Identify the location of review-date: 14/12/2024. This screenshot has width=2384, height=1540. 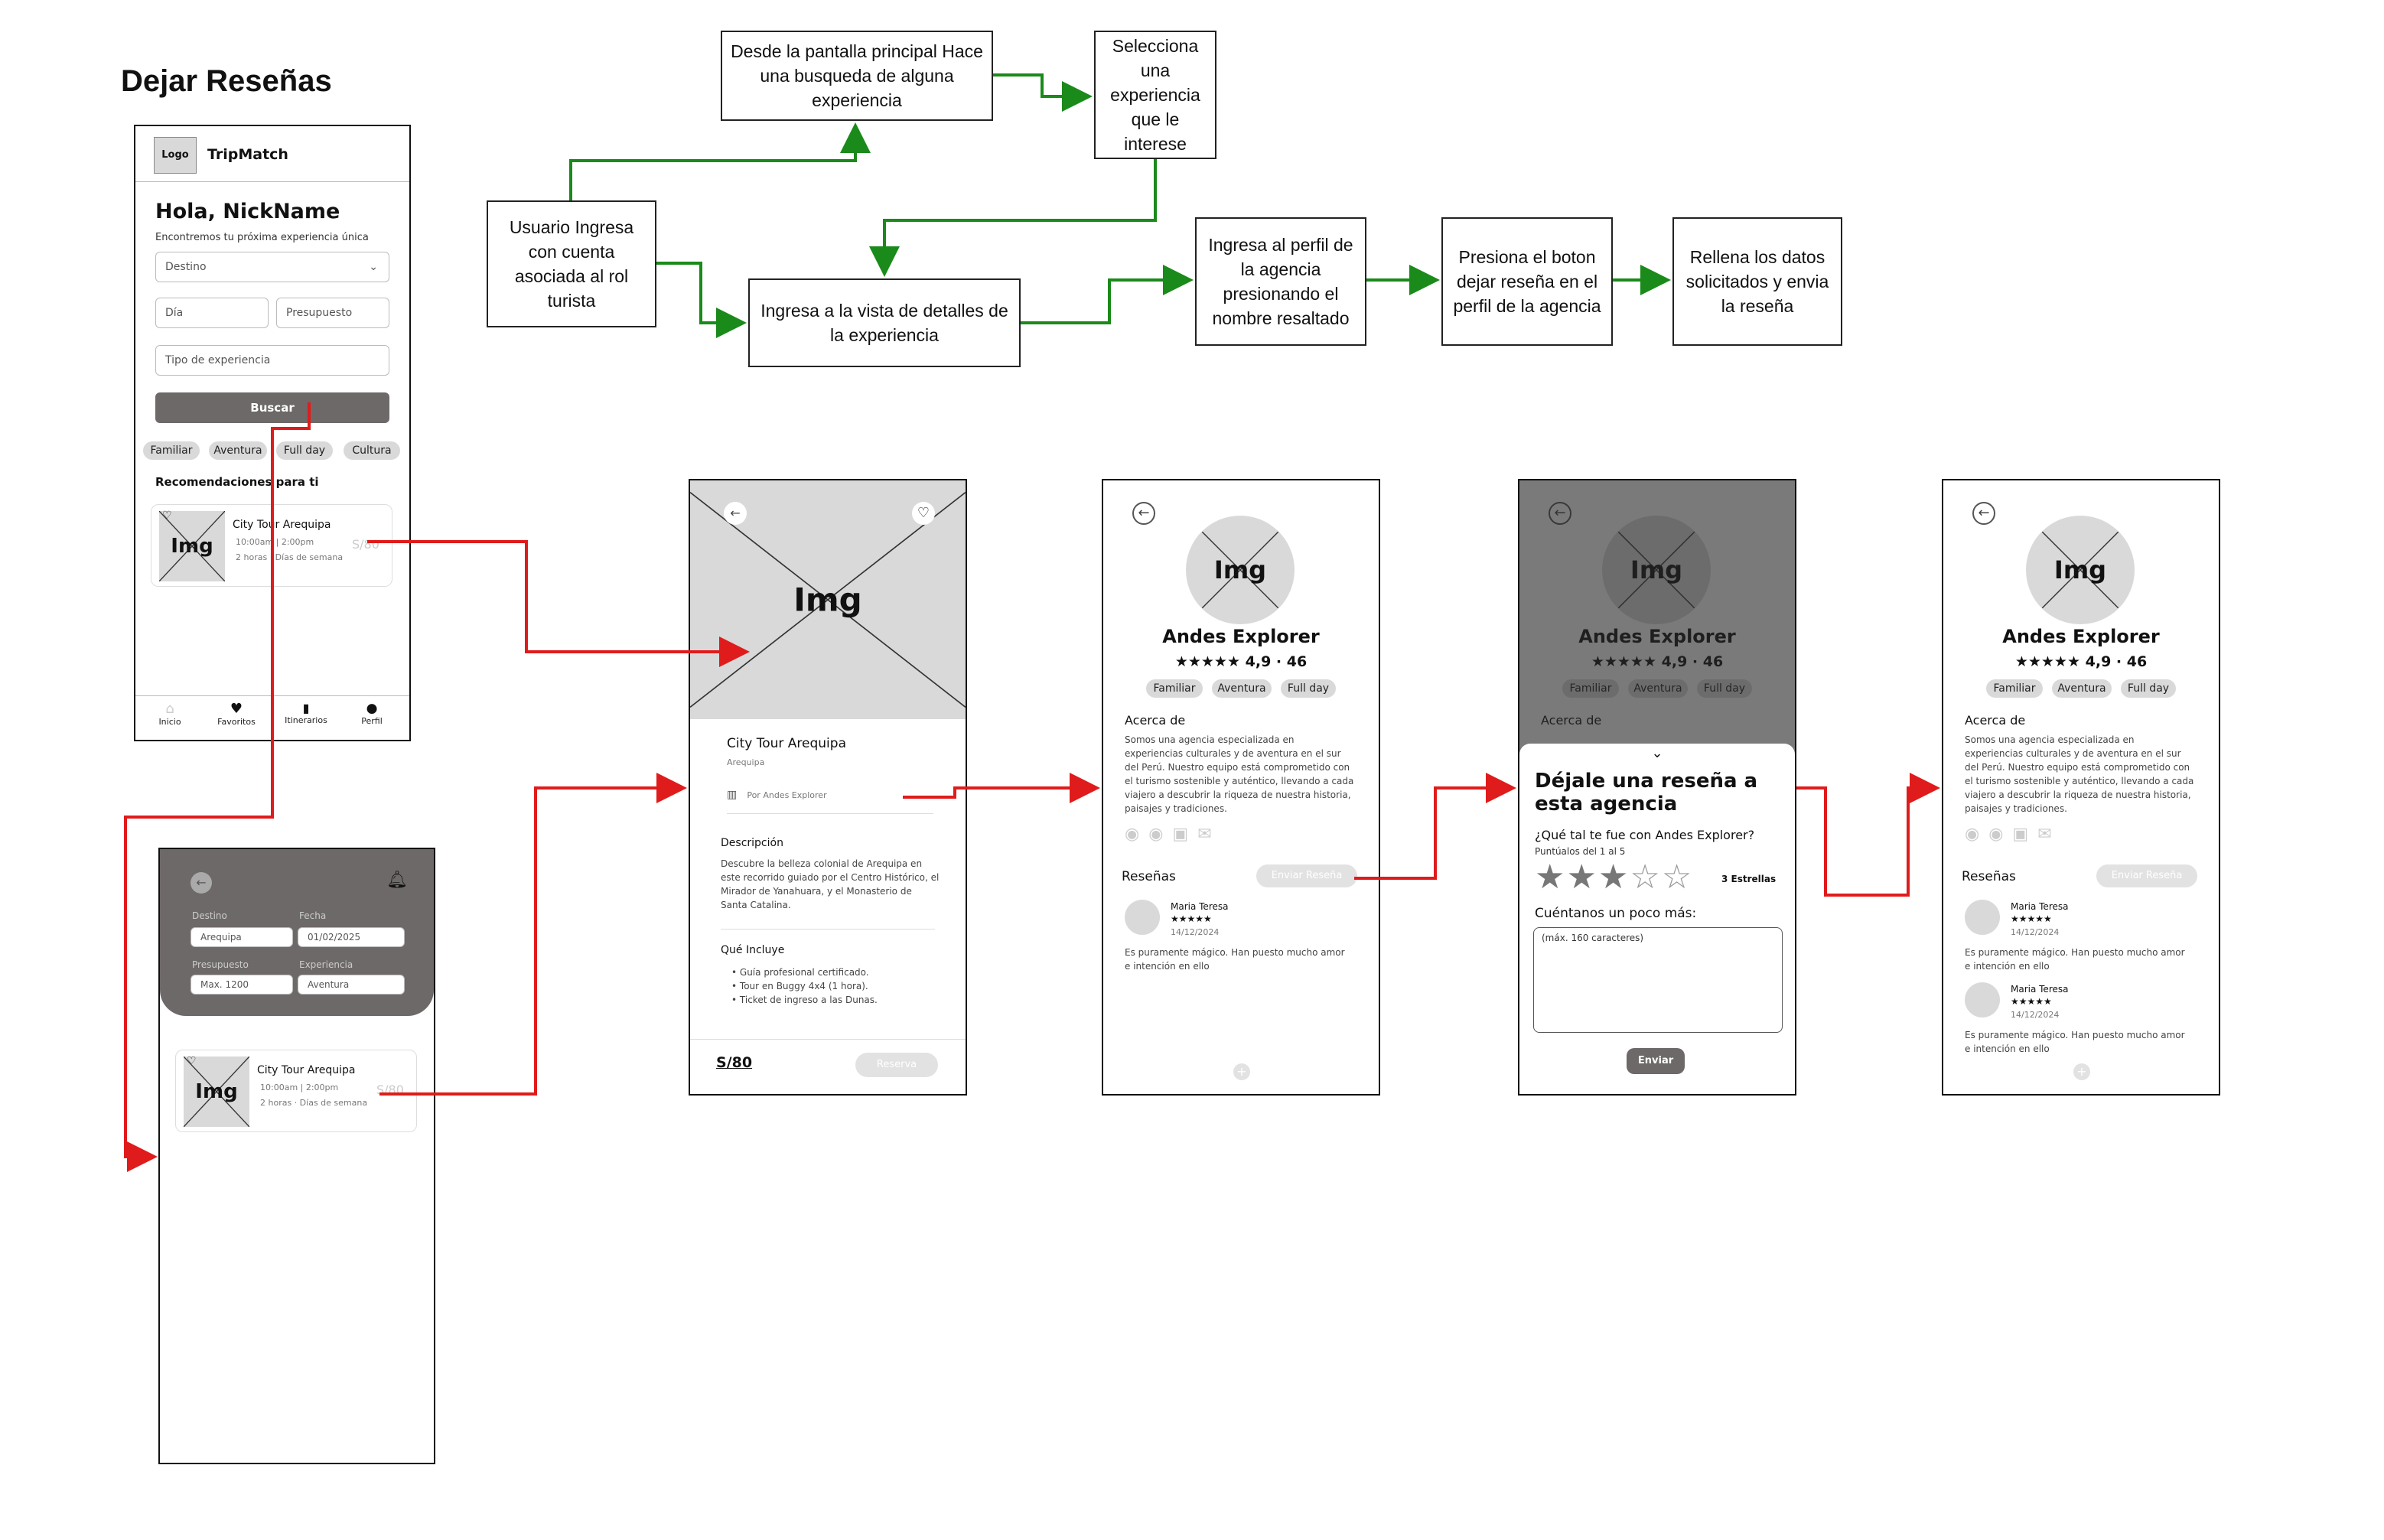
(1195, 932).